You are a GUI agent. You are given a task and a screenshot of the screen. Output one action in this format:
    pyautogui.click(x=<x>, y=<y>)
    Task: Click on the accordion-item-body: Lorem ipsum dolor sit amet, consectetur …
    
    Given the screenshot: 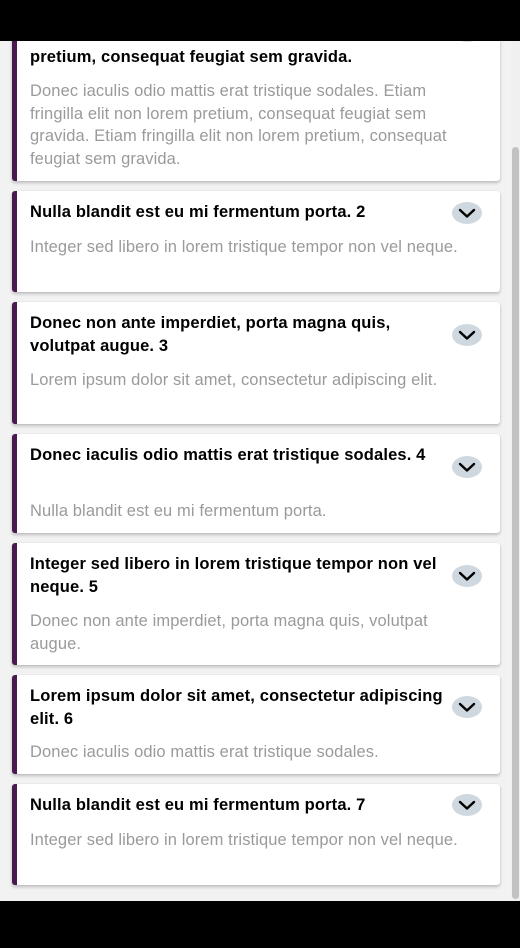 What is the action you would take?
    pyautogui.click(x=234, y=380)
    